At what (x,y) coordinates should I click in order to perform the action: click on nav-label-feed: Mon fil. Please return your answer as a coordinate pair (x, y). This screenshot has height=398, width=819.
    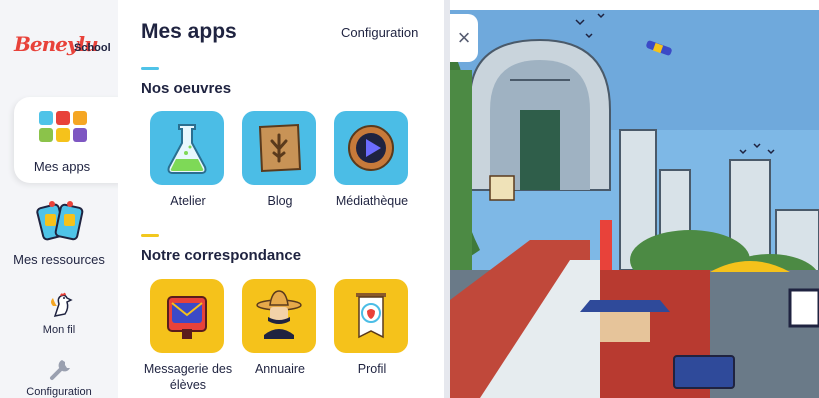
    Looking at the image, I should click on (59, 330).